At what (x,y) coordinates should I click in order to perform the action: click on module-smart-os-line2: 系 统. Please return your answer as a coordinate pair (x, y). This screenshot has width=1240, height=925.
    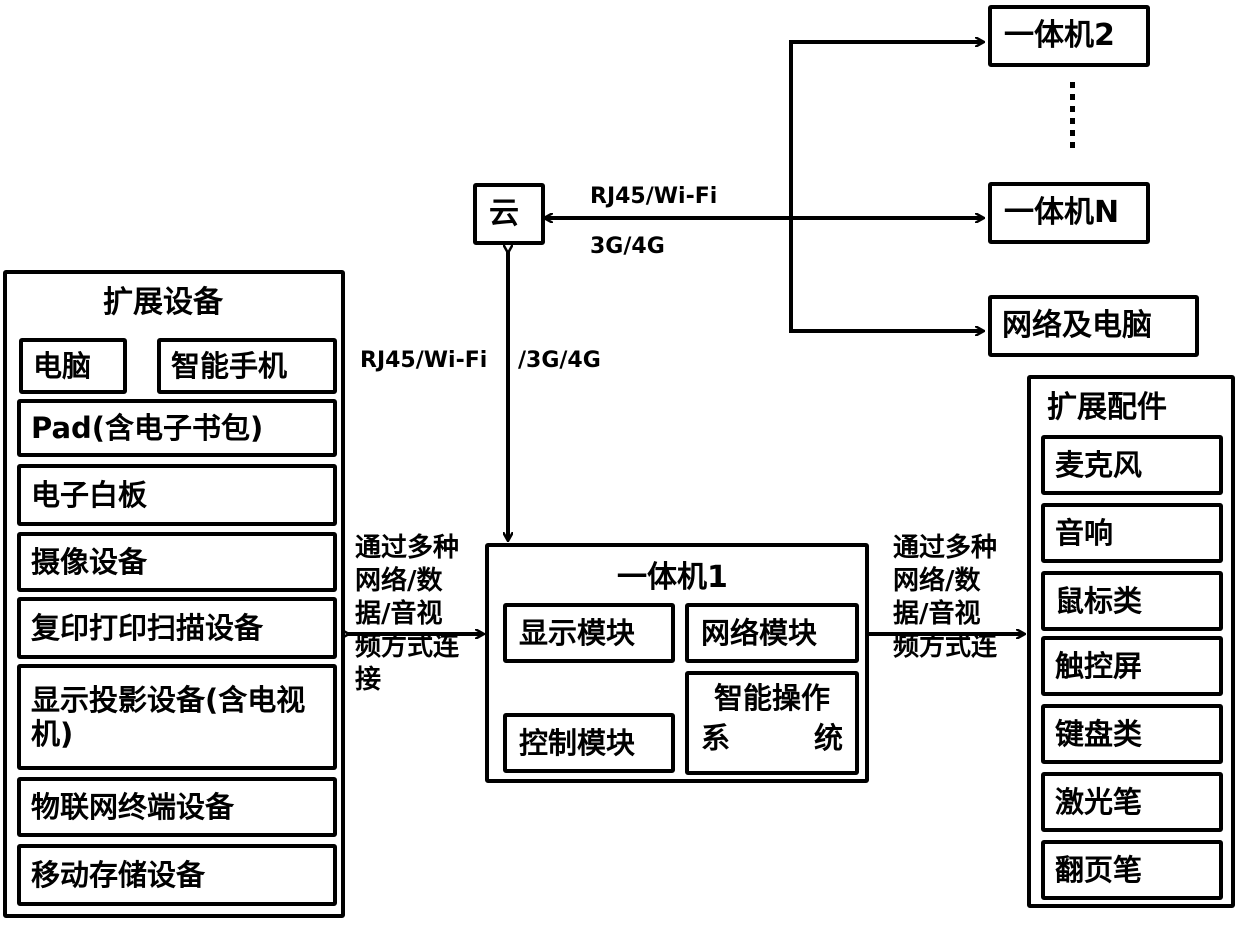
    Looking at the image, I should click on (772, 738).